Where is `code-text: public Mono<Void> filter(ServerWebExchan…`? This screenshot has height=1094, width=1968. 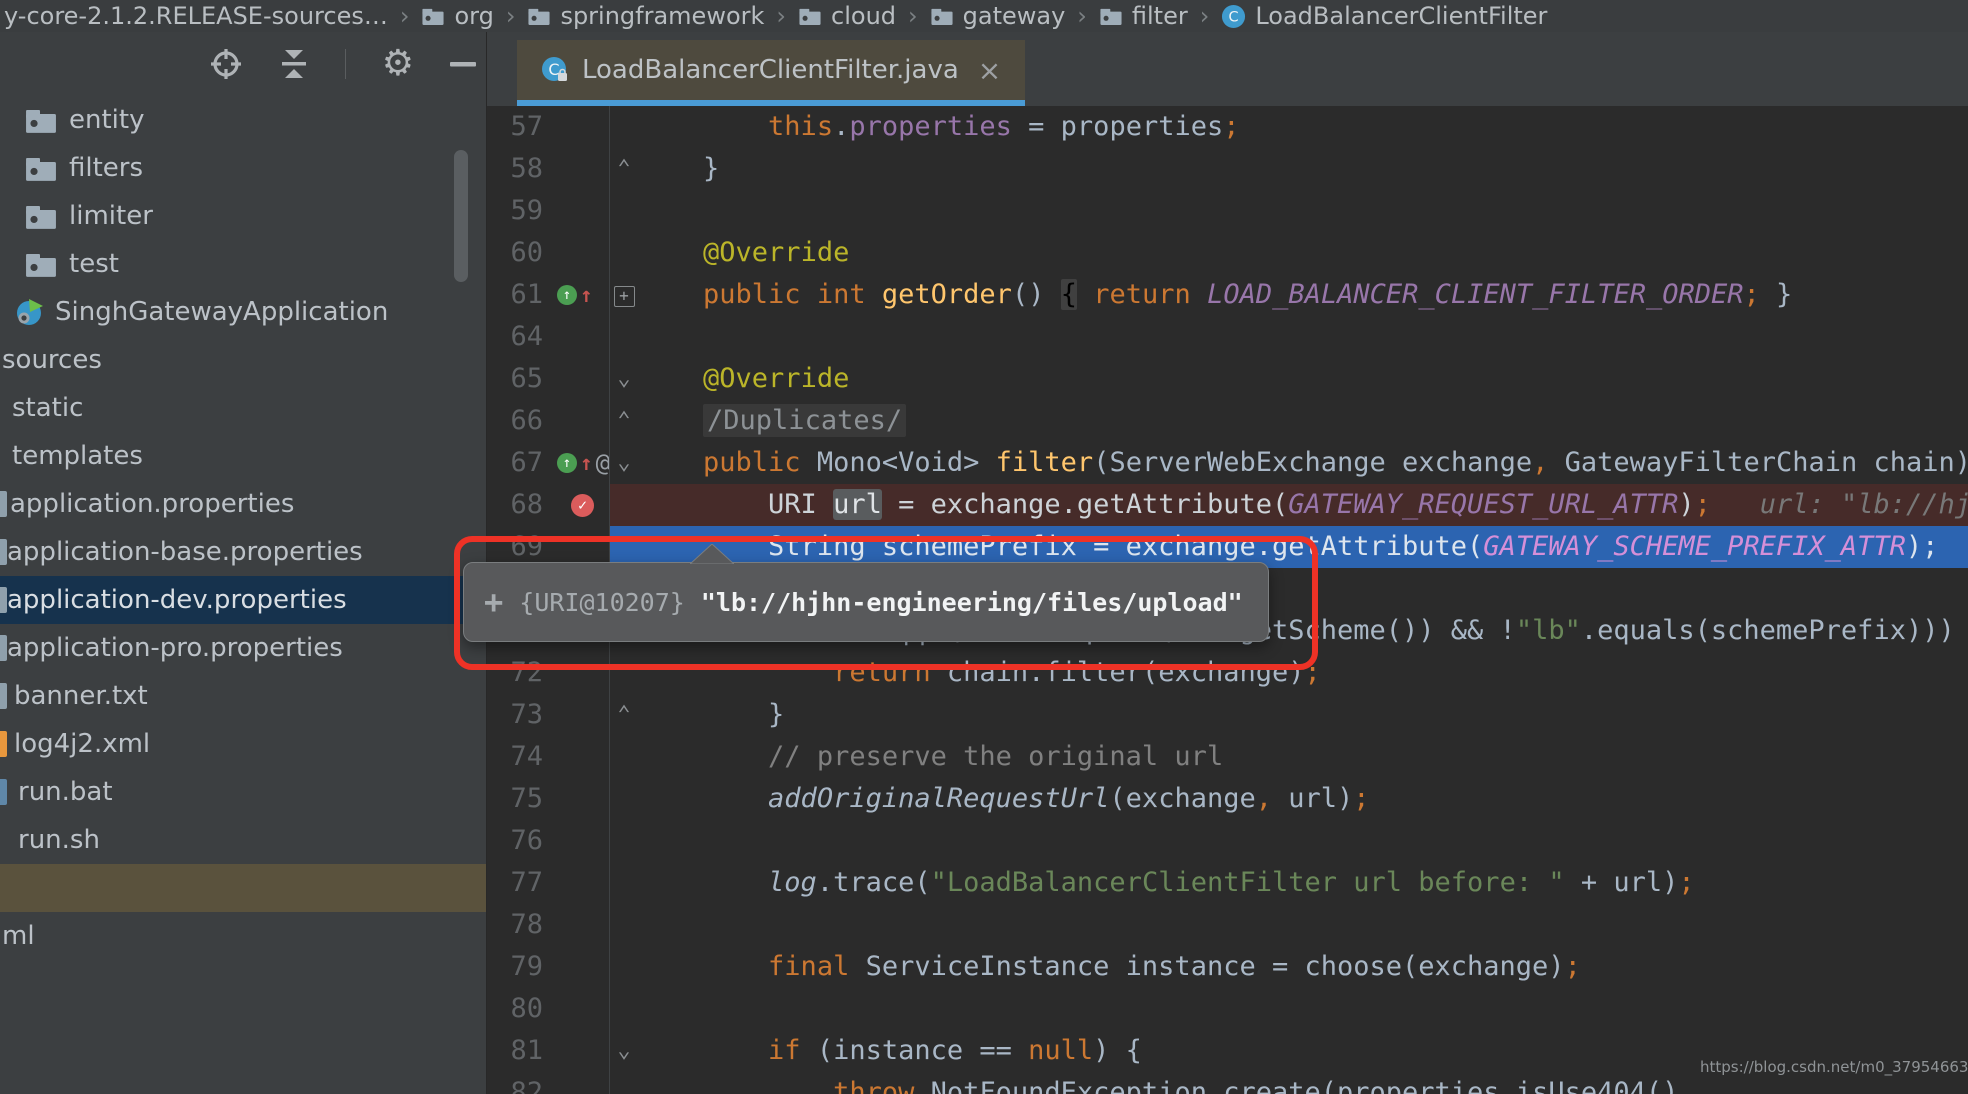 code-text: public Mono<Void> filter(ServerWebExchan… is located at coordinates (1303, 463).